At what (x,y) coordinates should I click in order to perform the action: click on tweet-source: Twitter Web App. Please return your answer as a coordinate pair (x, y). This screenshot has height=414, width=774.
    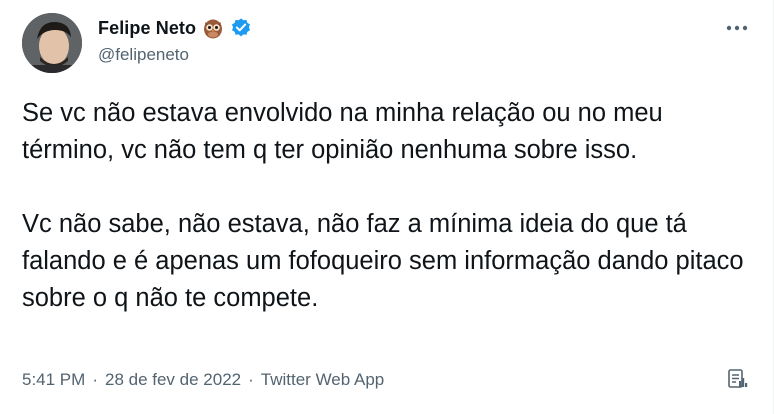
    Looking at the image, I should click on (322, 380).